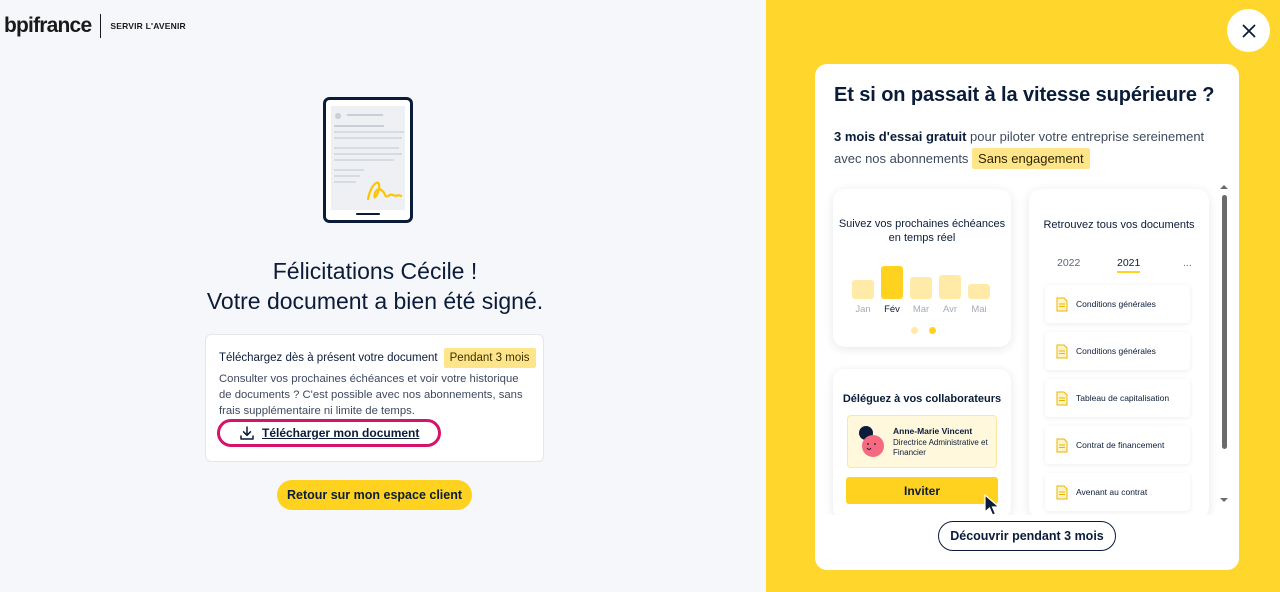  I want to click on signed-document-illustration, so click(368, 160).